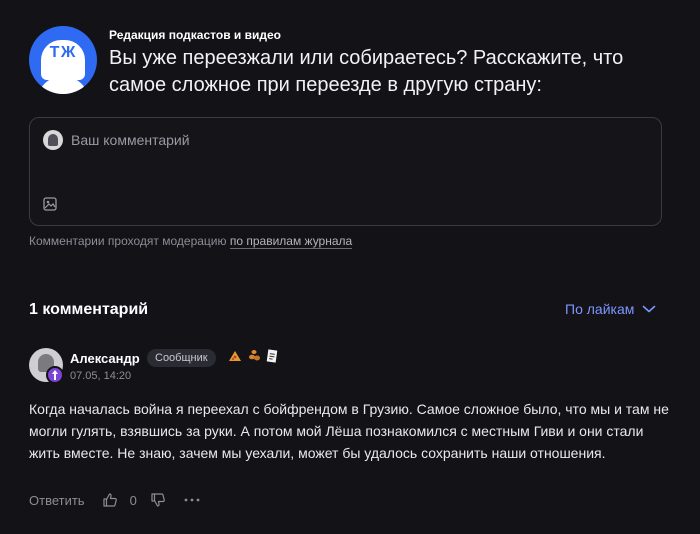 This screenshot has height=534, width=700. What do you see at coordinates (57, 500) in the screenshot?
I see `reply-button: Ответить` at bounding box center [57, 500].